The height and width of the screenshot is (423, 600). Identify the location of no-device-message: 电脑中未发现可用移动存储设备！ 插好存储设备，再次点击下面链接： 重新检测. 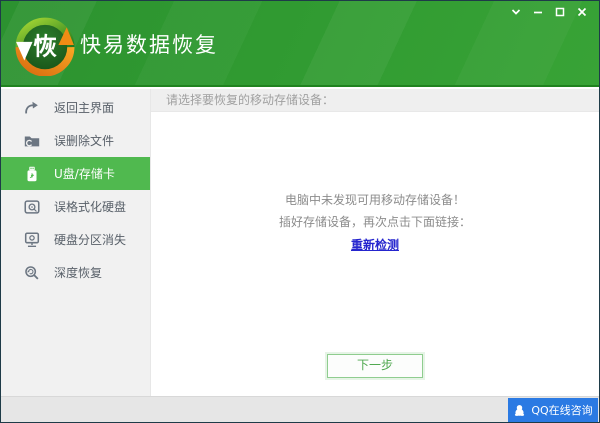
(375, 221).